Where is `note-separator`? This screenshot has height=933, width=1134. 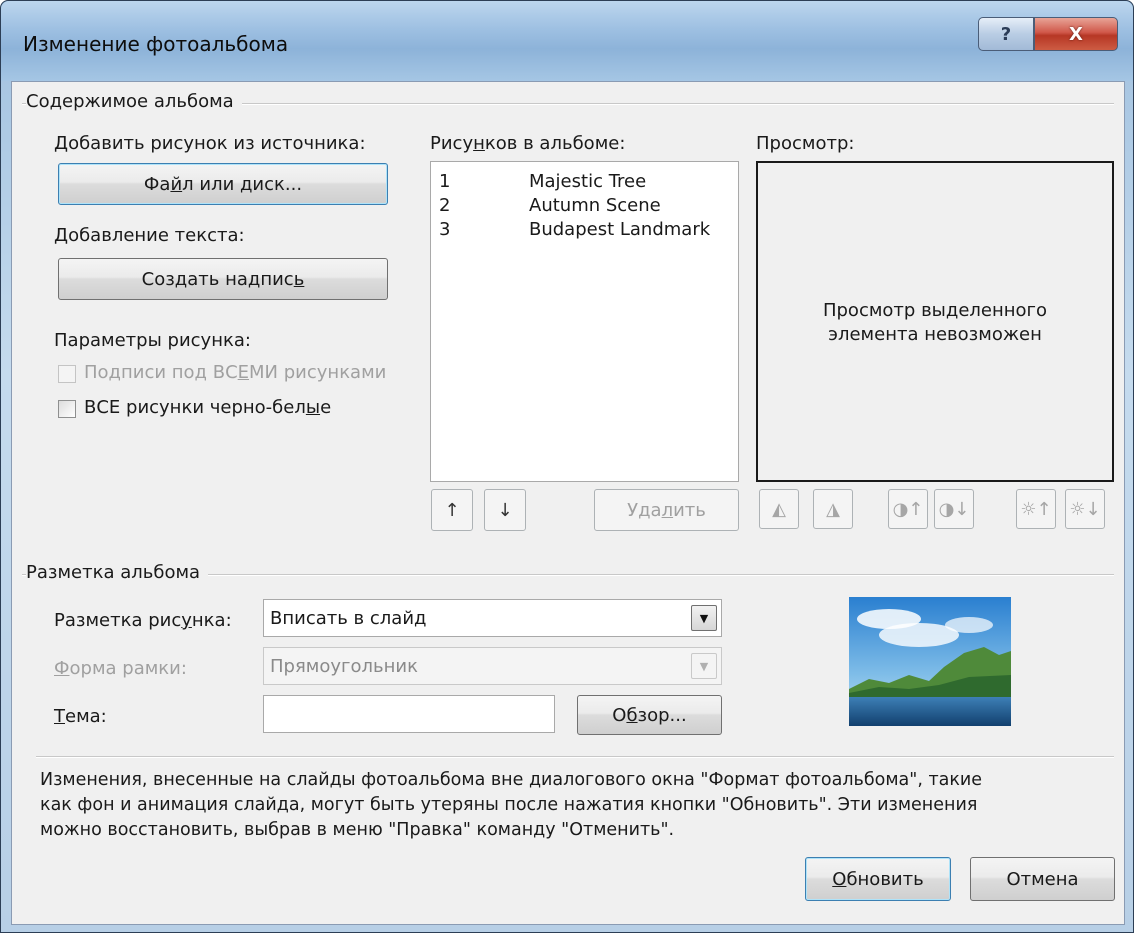 note-separator is located at coordinates (575, 757).